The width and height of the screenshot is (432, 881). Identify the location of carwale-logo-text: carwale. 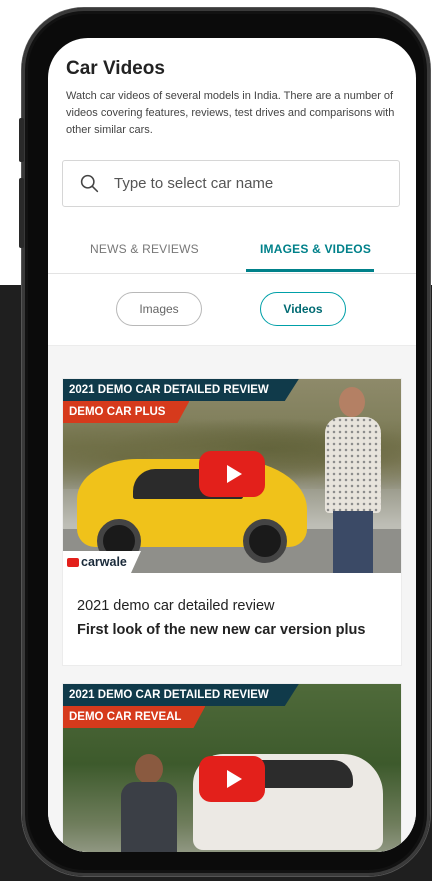
(104, 562).